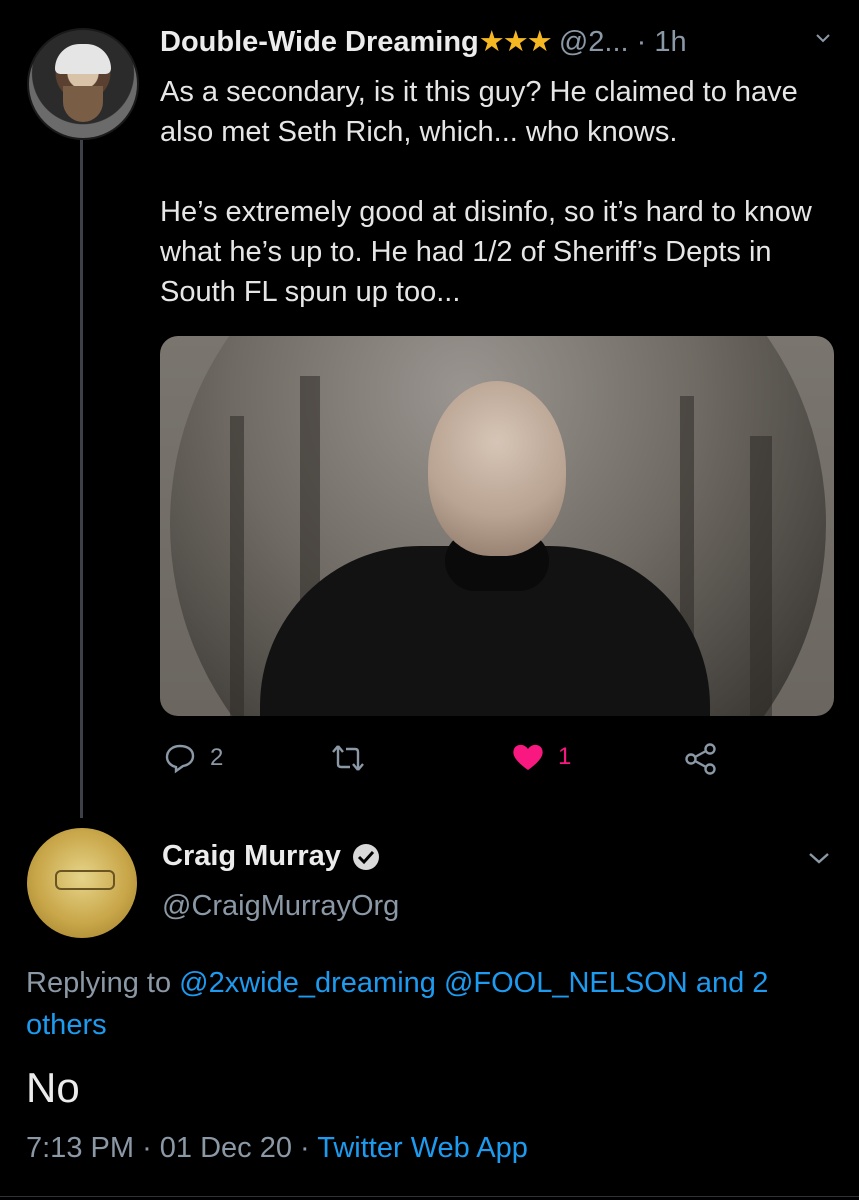 This screenshot has height=1200, width=859. I want to click on replying-and: and, so click(720, 983).